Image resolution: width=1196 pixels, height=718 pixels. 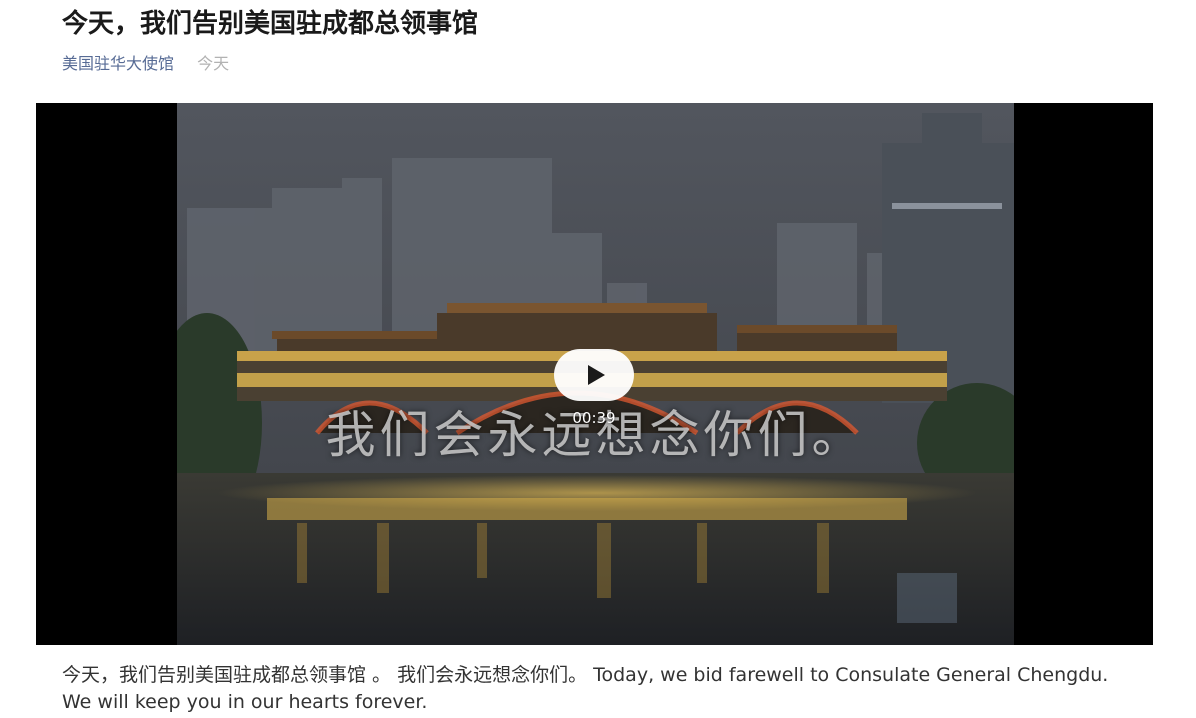 What do you see at coordinates (270, 24) in the screenshot?
I see `article-title: 今天，我们告别美国驻成都总领事馆` at bounding box center [270, 24].